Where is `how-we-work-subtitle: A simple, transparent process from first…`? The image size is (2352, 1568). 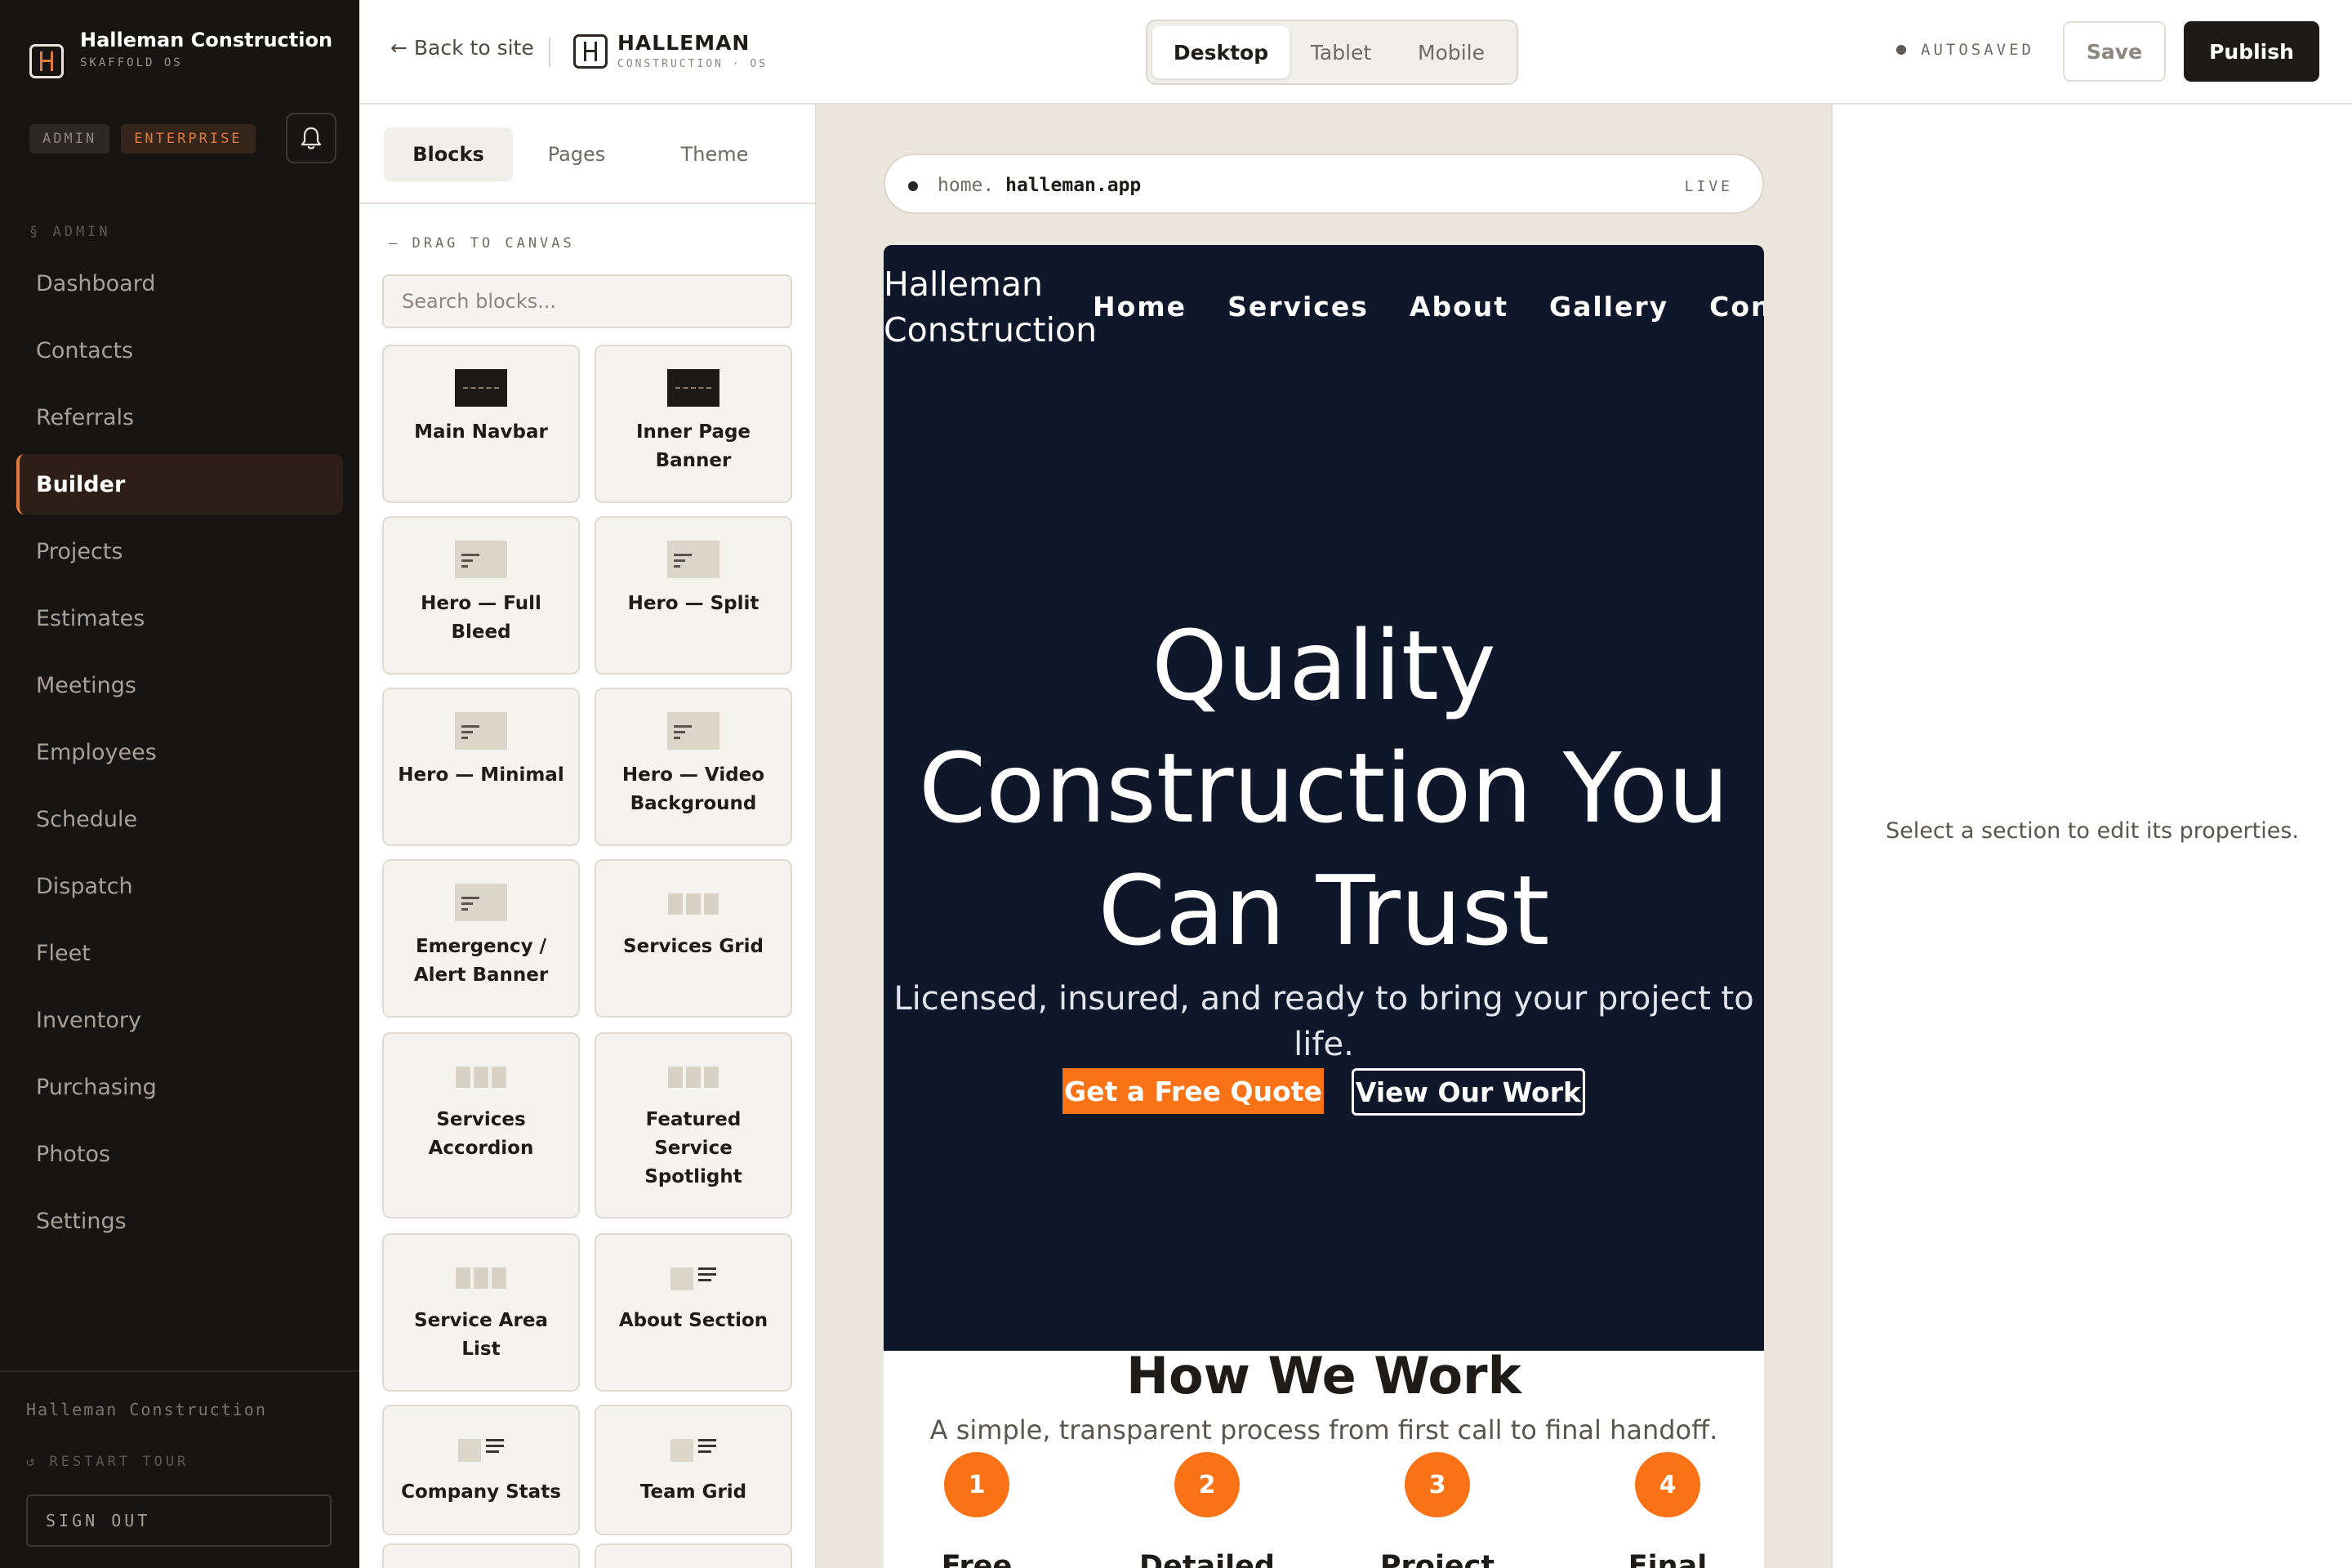
how-we-work-subtitle: A simple, transparent process from first… is located at coordinates (1323, 1430).